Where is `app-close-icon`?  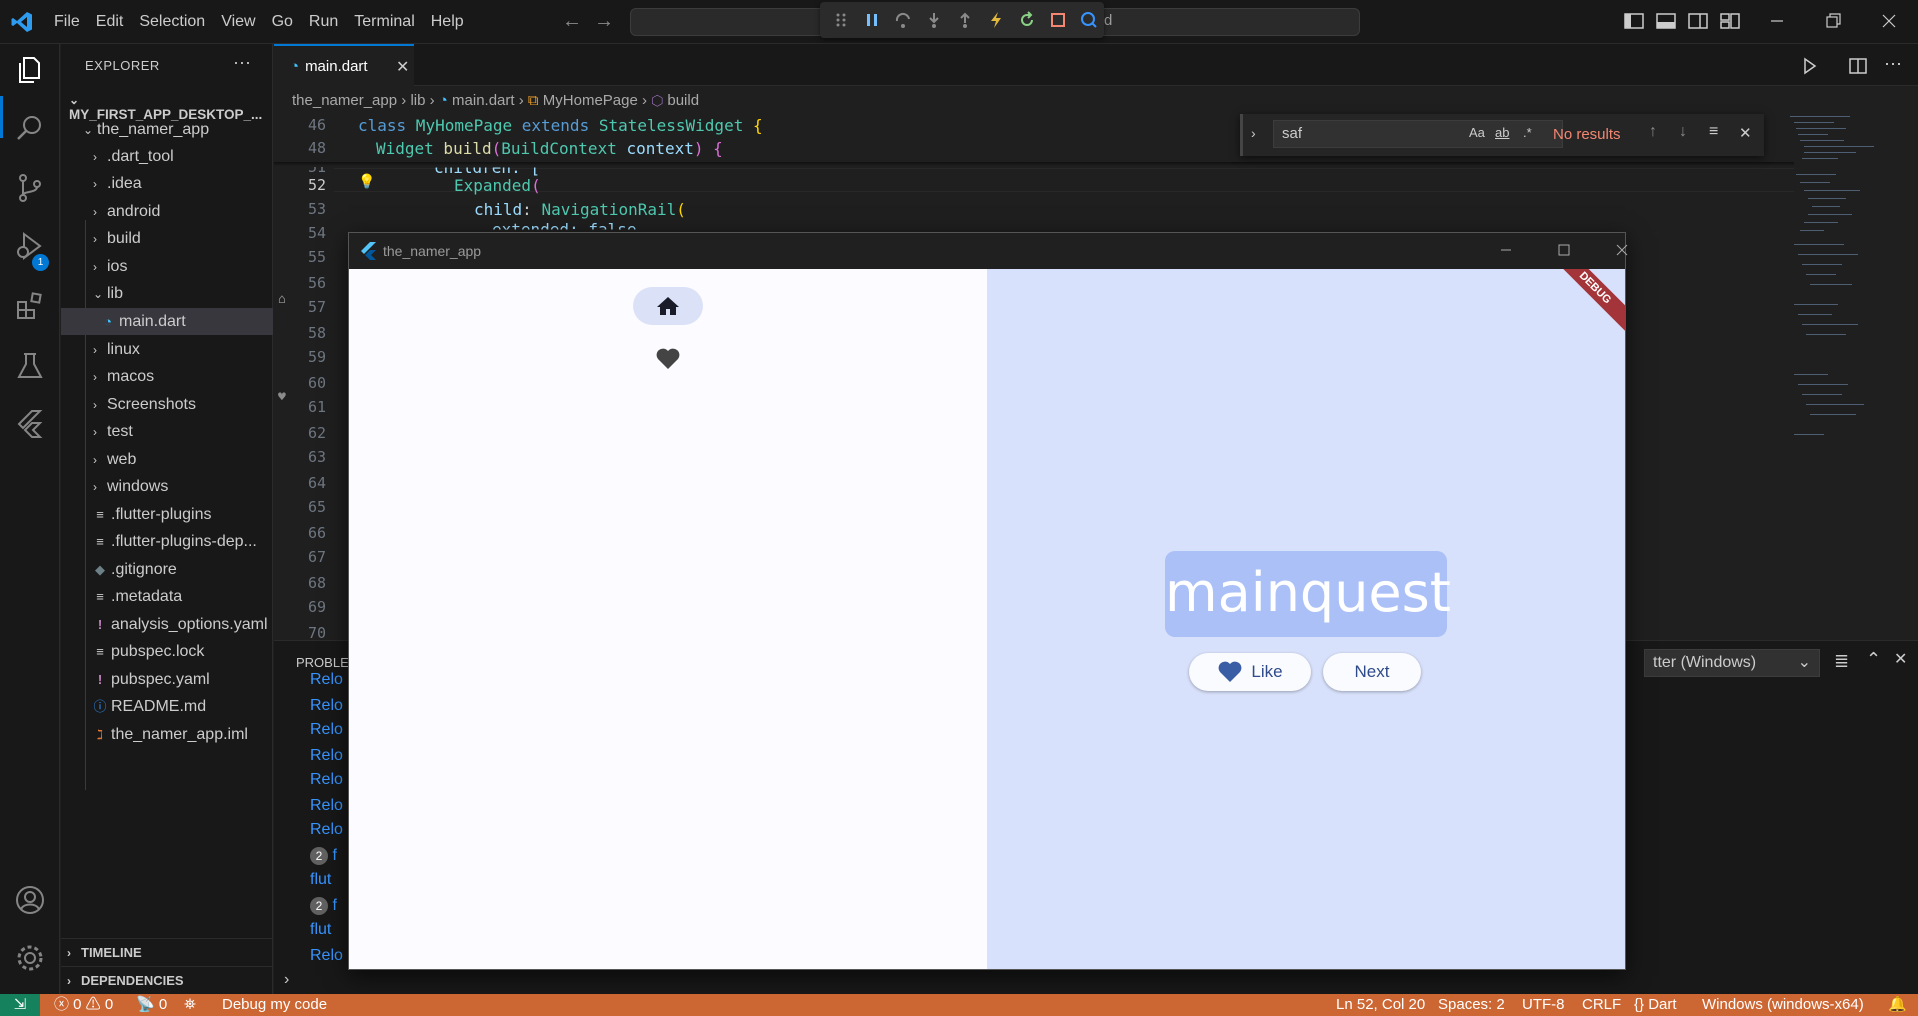
app-close-icon is located at coordinates (1622, 250).